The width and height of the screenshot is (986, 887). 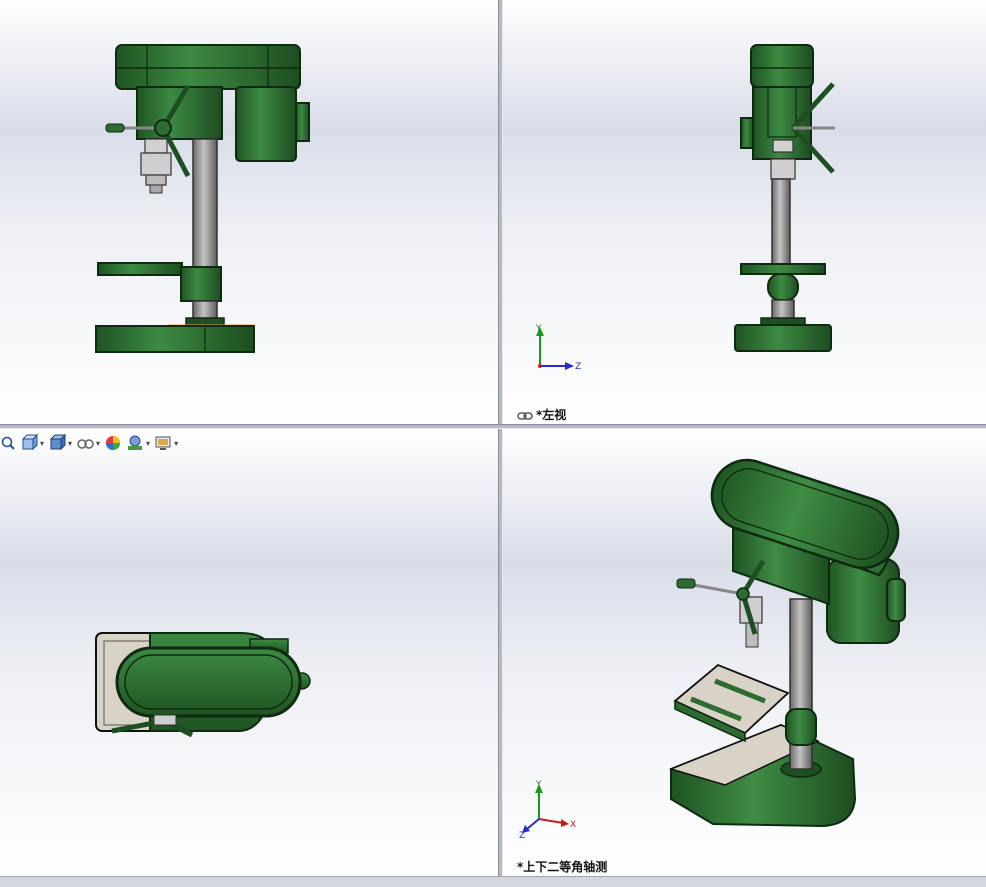 I want to click on axis-triad-isometric: Y X Z, so click(x=547, y=809).